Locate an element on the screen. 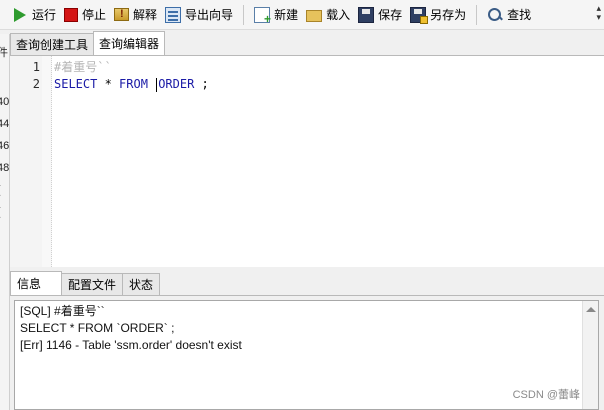 The height and width of the screenshot is (410, 604). new-button: 新建 is located at coordinates (276, 15).